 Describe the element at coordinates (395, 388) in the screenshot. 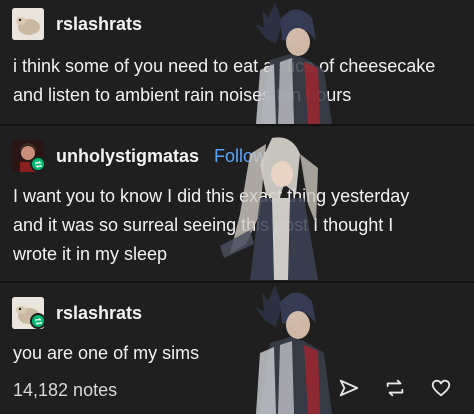

I see `reblog-icon` at that location.